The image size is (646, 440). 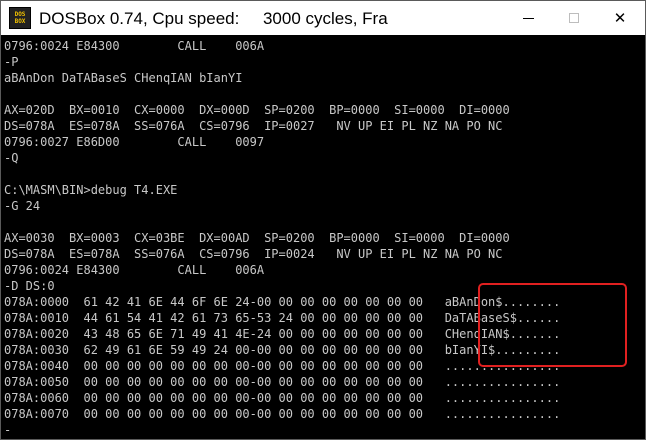 I want to click on minimize-icon, so click(x=528, y=18).